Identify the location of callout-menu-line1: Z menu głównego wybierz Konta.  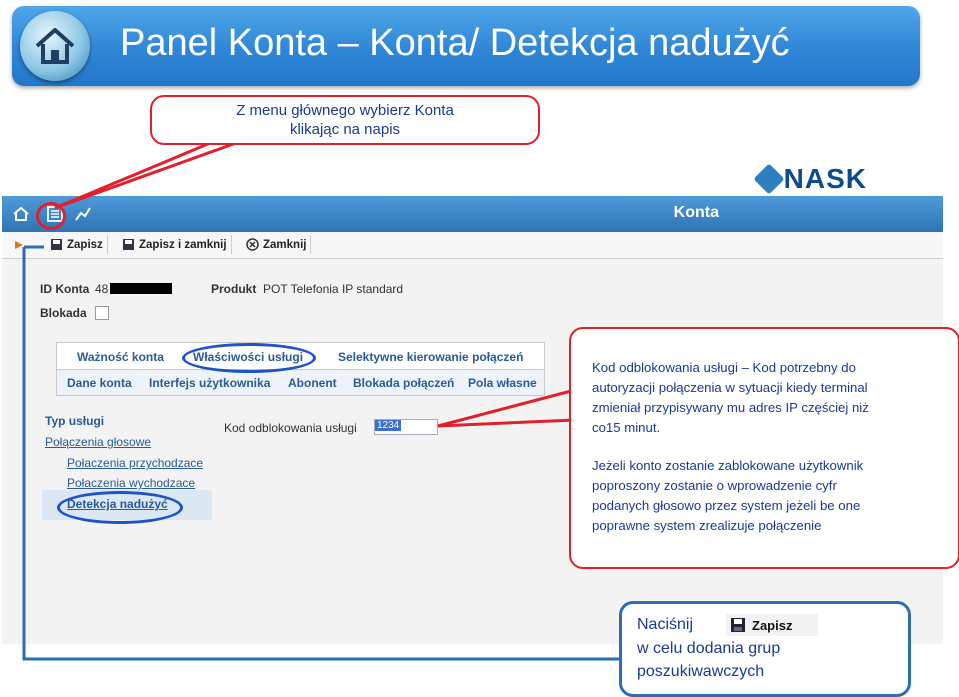
(345, 110).